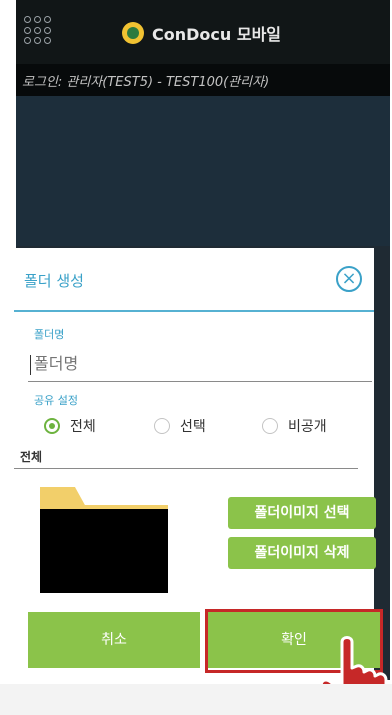  I want to click on brand: ConDocu 모바일, so click(201, 33).